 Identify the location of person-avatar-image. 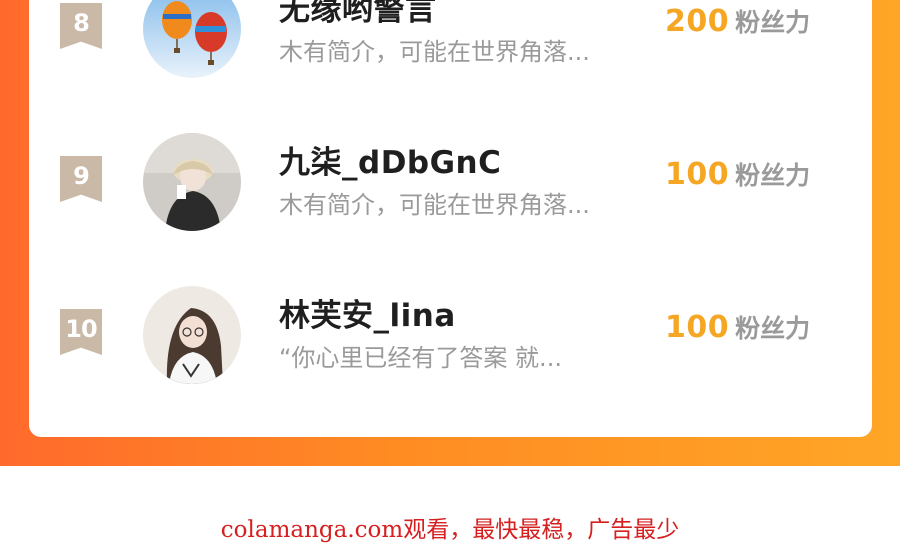
(192, 182).